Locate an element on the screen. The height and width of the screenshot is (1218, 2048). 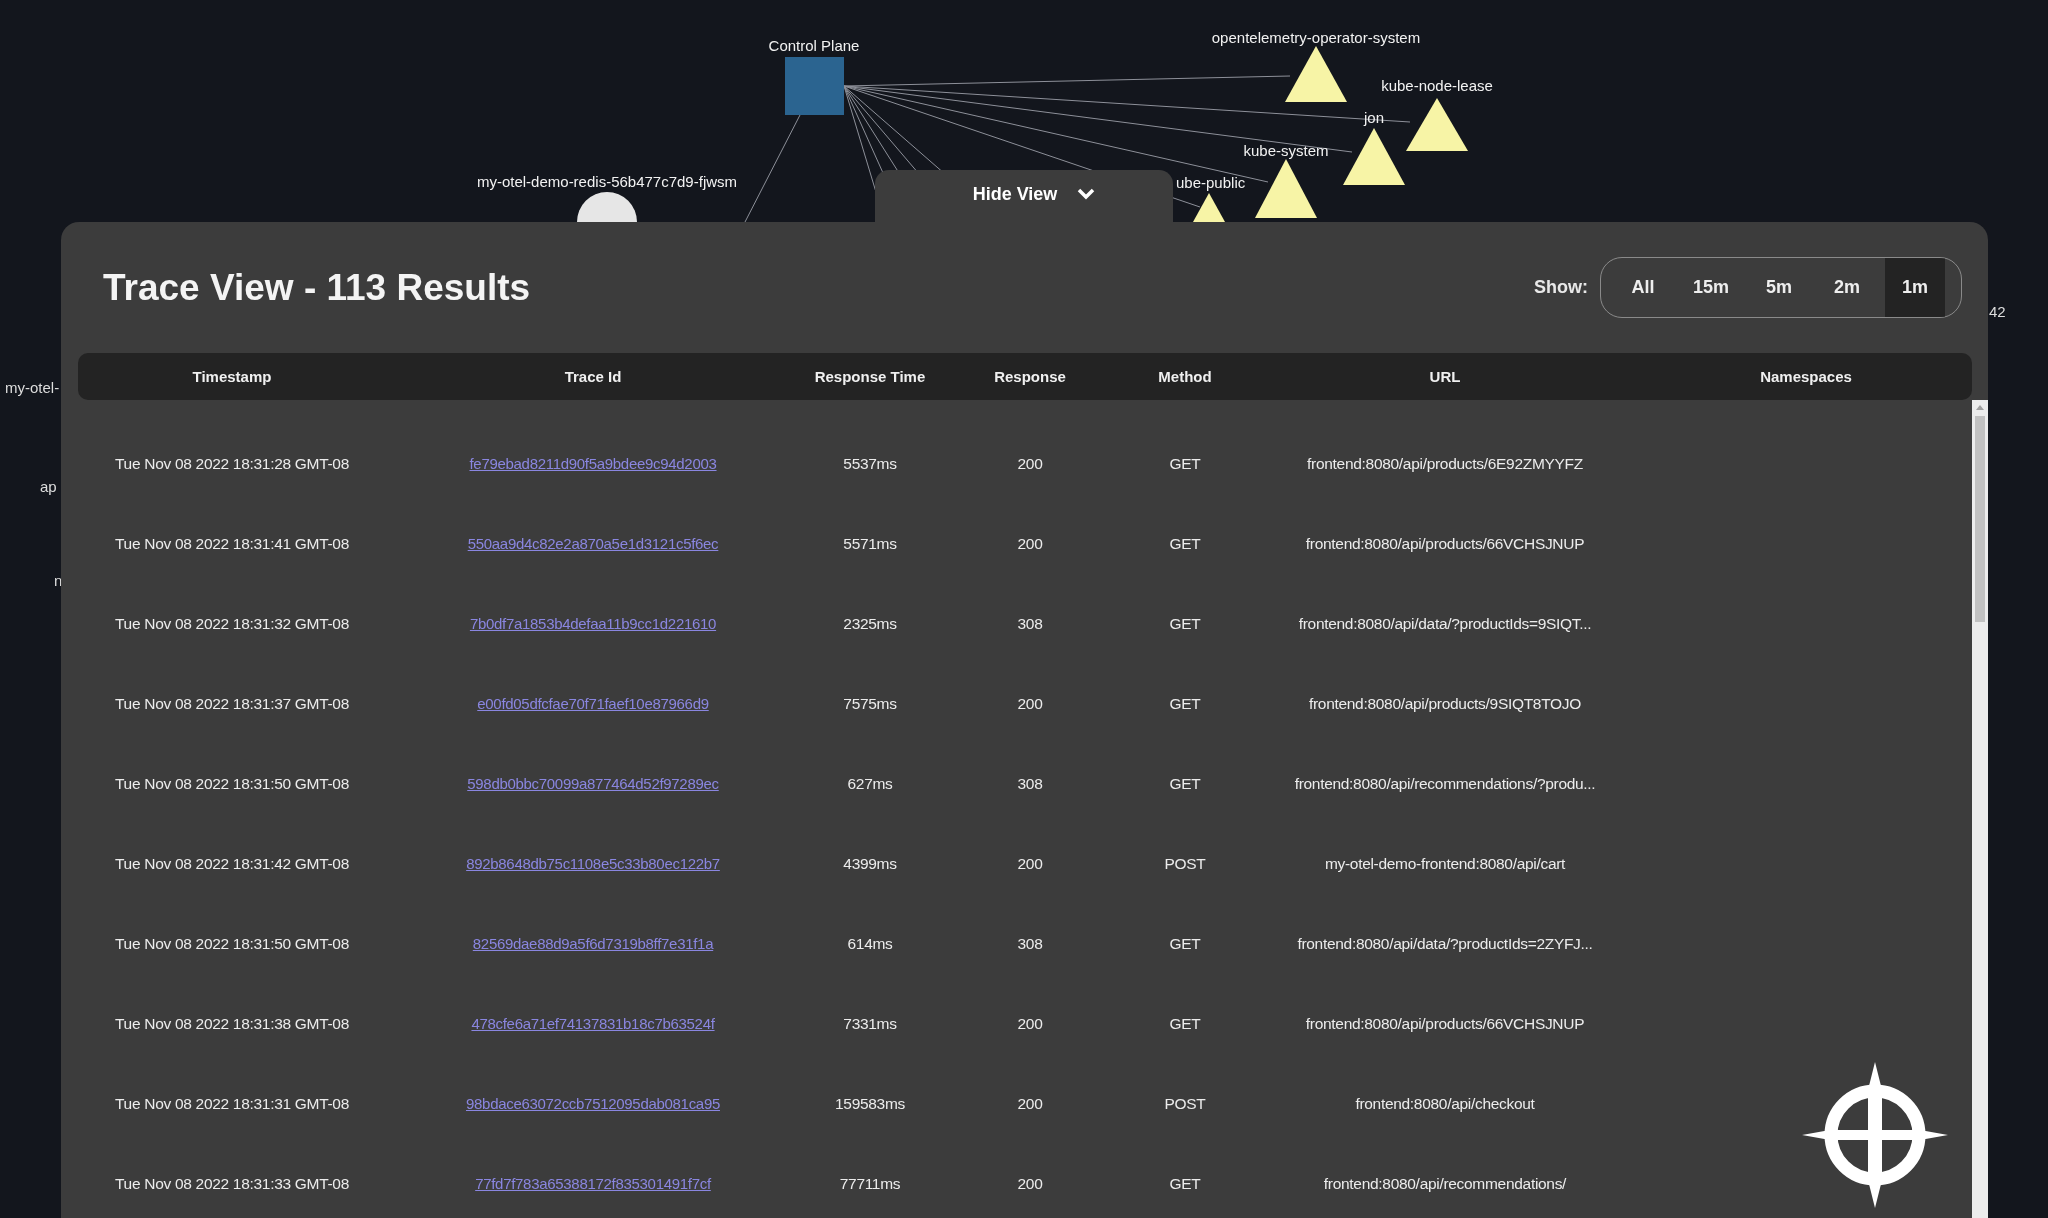
table-cell: 2325ms is located at coordinates (870, 623).